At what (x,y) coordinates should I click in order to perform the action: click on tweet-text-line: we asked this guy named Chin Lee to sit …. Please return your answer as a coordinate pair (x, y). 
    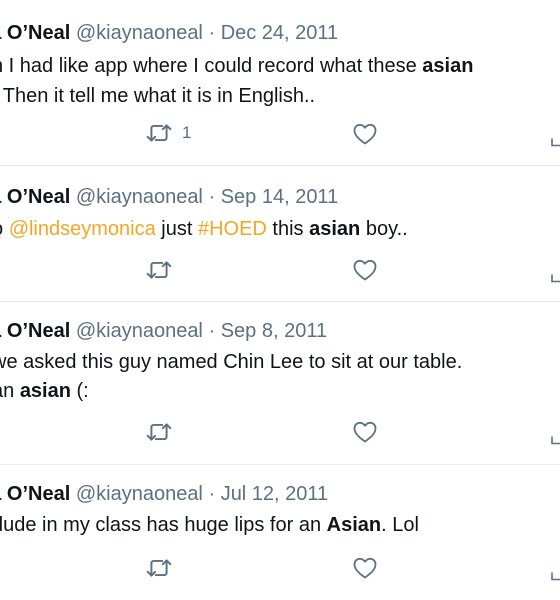
    Looking at the image, I should click on (231, 362).